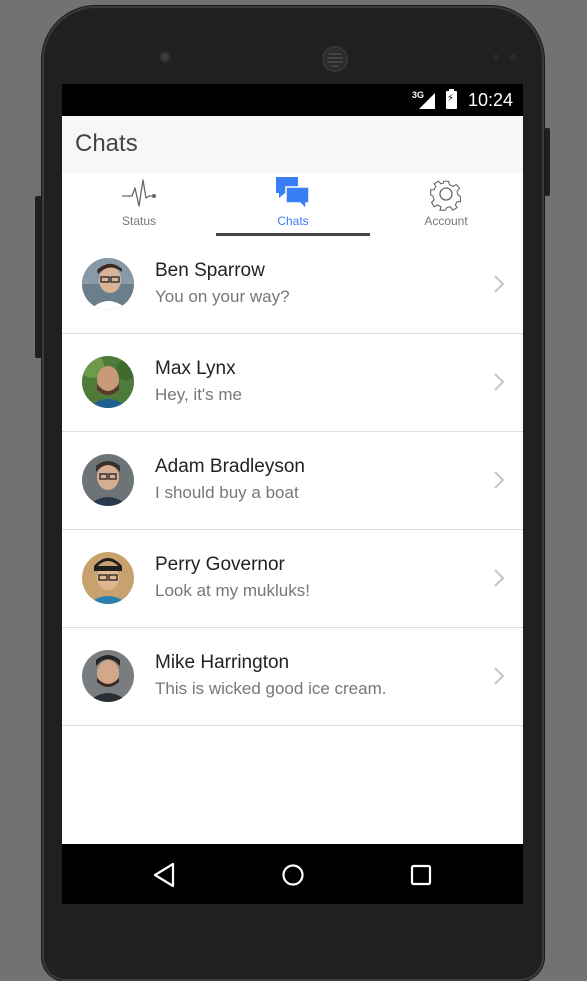  What do you see at coordinates (292, 285) in the screenshot?
I see `chat-item: Ben Sparrow You on your way?` at bounding box center [292, 285].